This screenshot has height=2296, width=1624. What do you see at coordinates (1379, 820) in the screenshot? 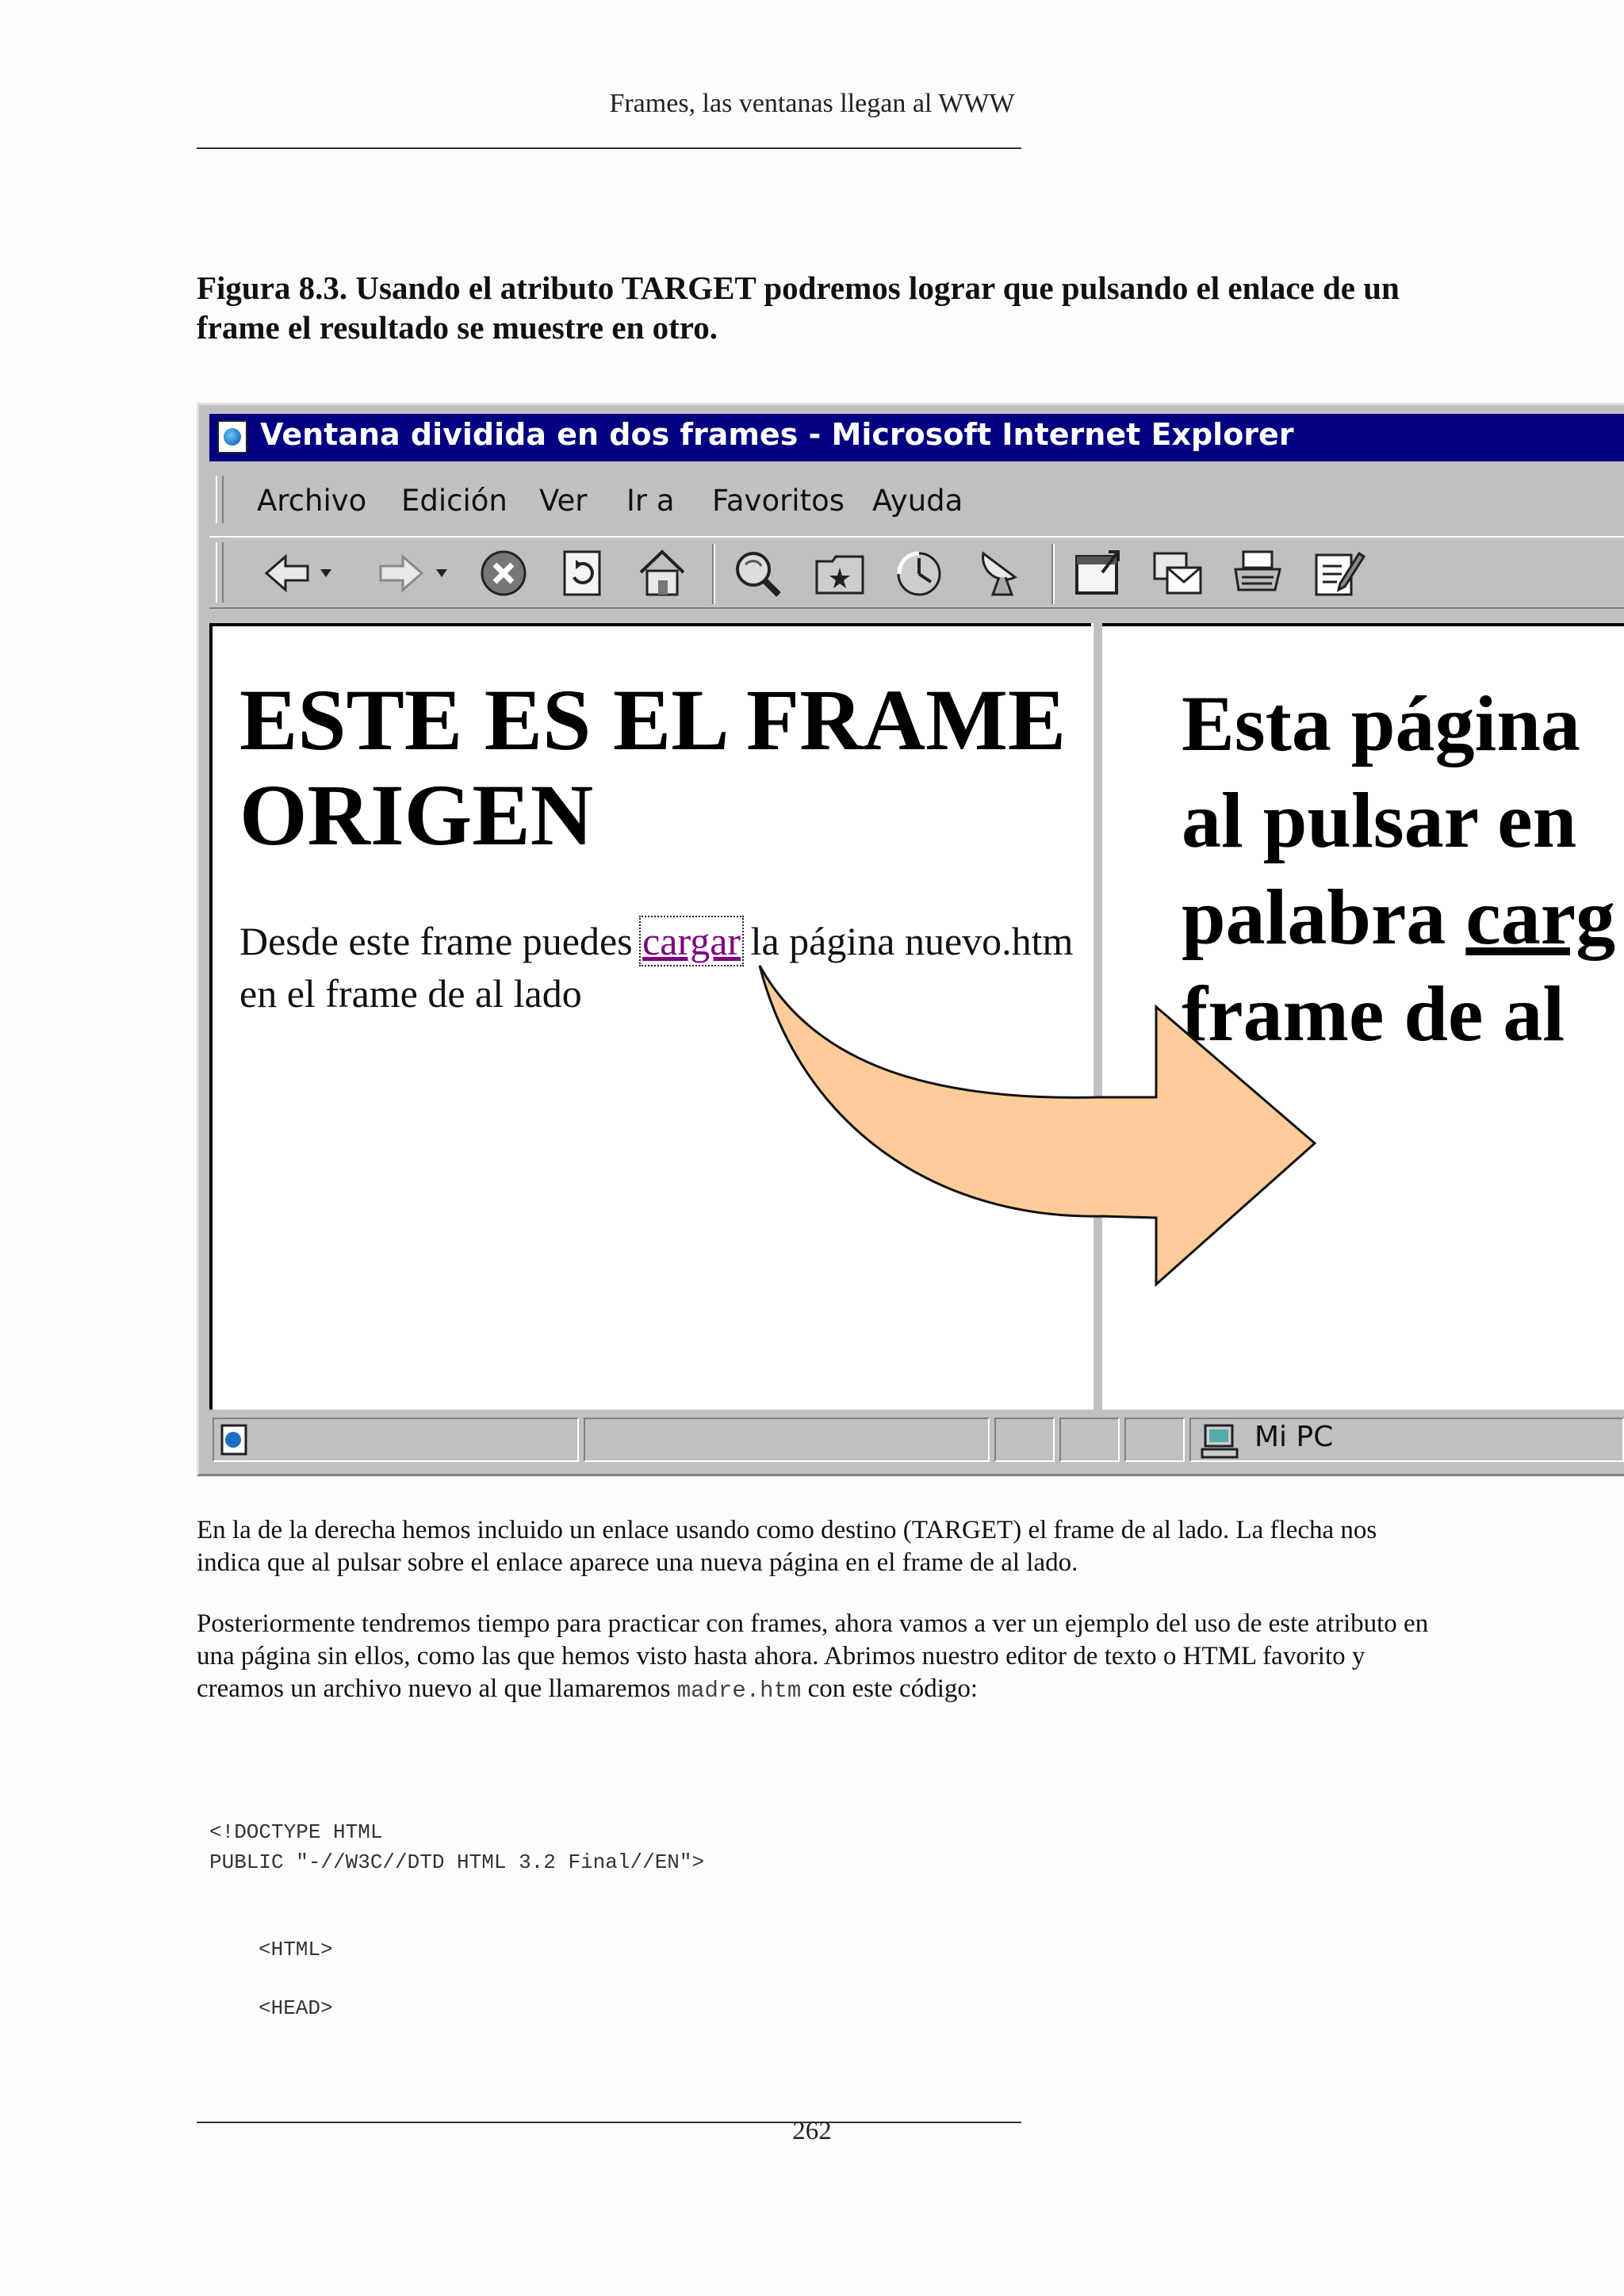
I see `right-heading-line2: al pulsar en` at bounding box center [1379, 820].